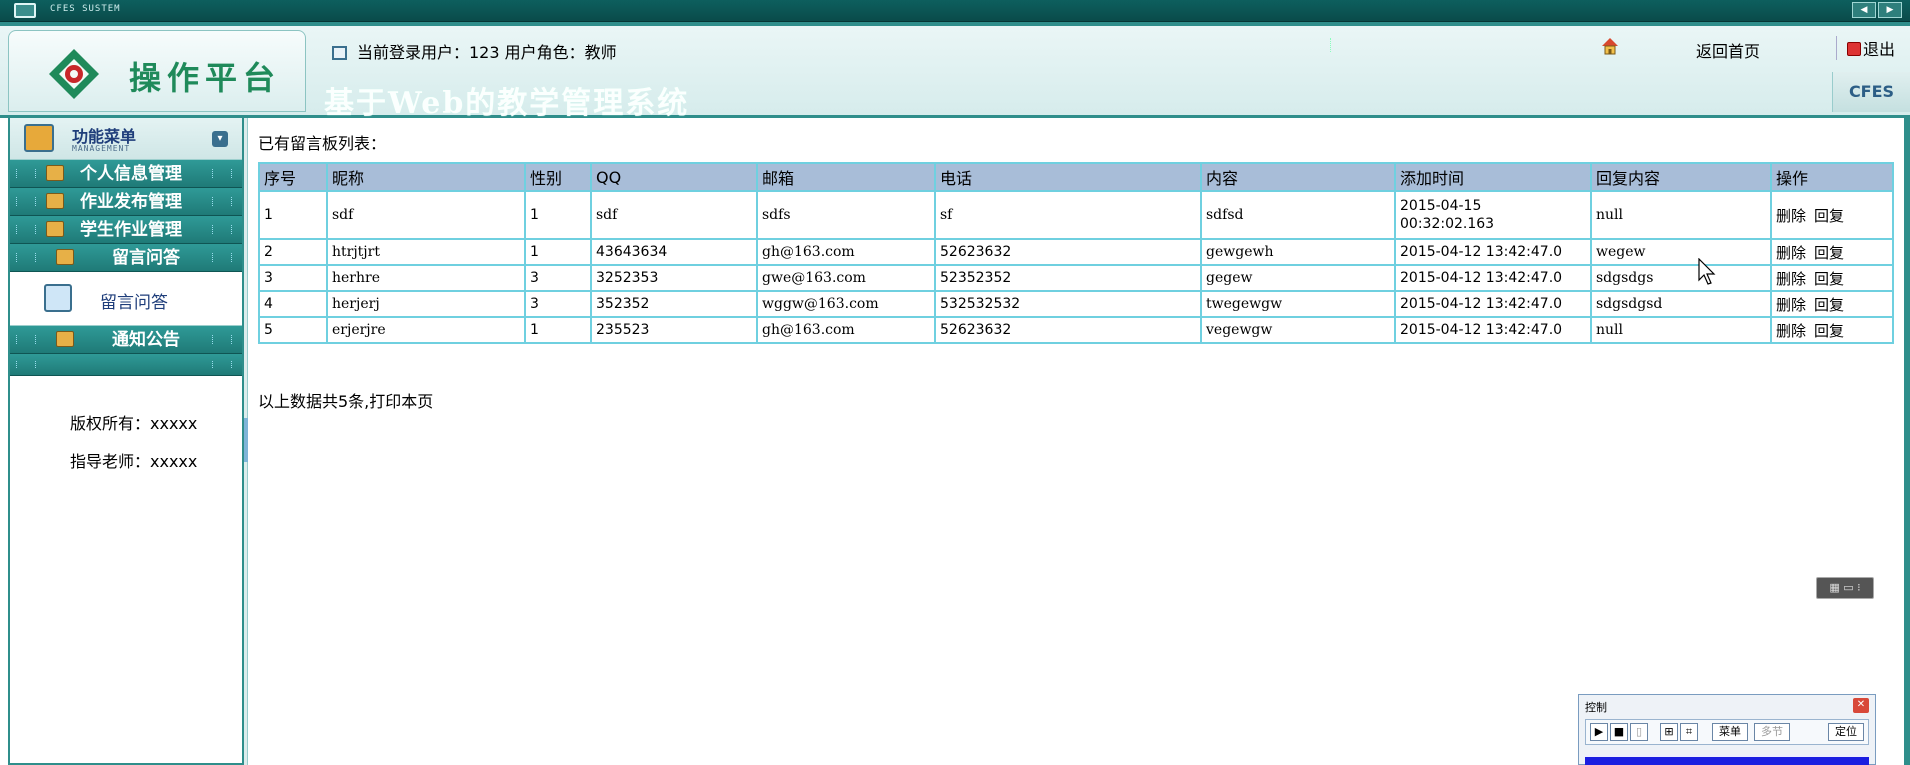  Describe the element at coordinates (1599, 732) in the screenshot. I see `play-icon: ▶` at that location.